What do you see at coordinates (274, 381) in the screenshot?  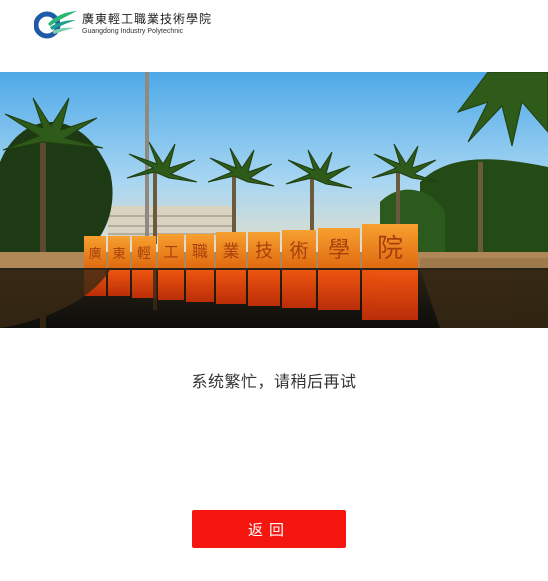 I see `busy-message: 系统繁忙，请稍后再试` at bounding box center [274, 381].